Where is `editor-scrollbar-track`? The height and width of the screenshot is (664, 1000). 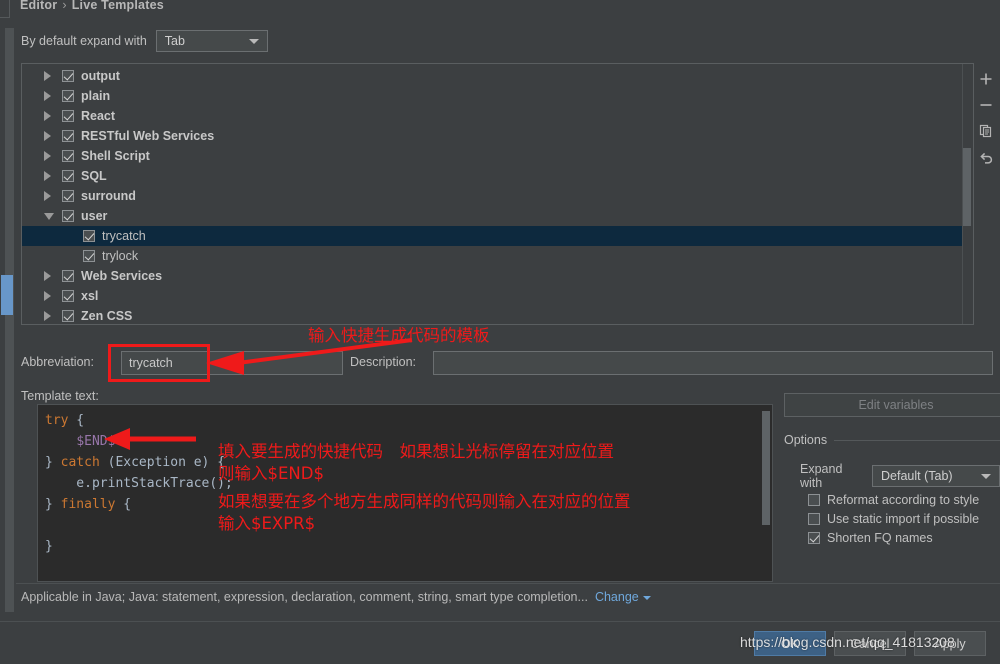
editor-scrollbar-track is located at coordinates (766, 493).